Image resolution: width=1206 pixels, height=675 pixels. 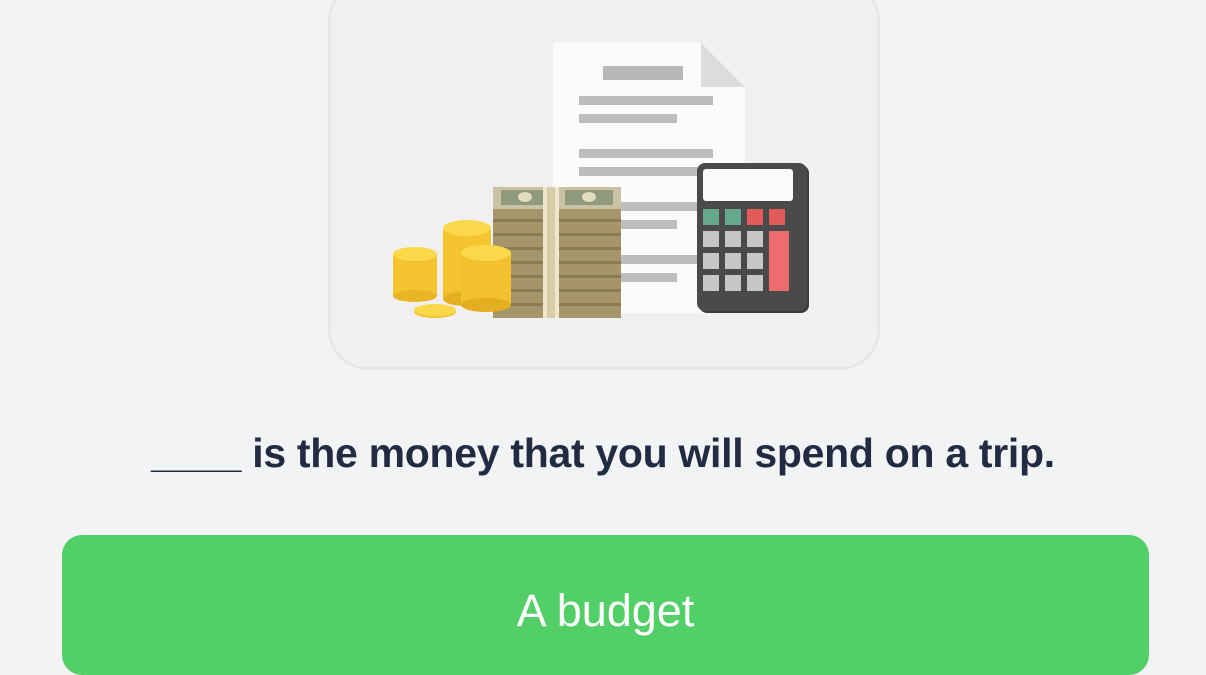 I want to click on answer-option-label: A budget, so click(x=605, y=610).